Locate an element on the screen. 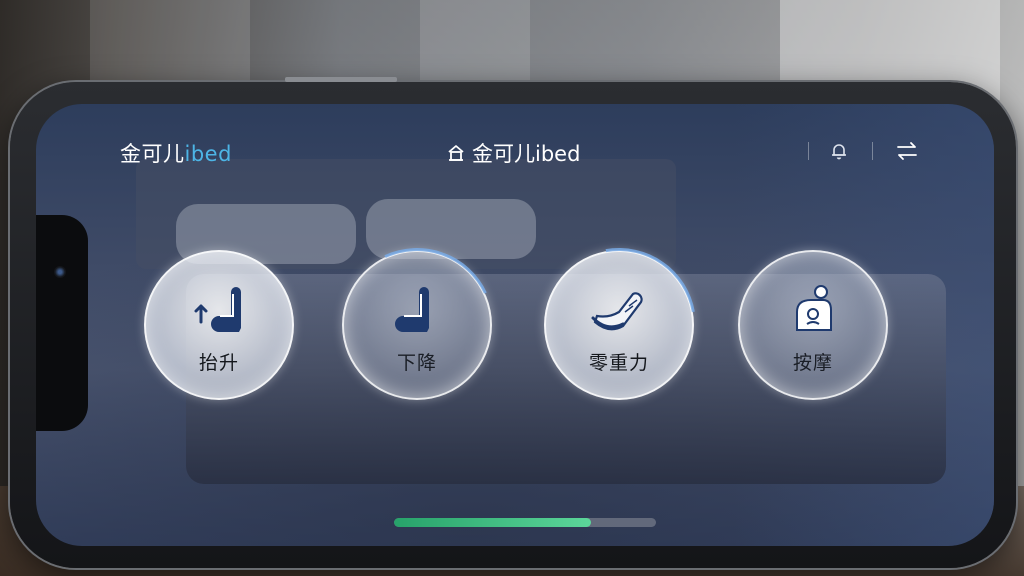 This screenshot has width=1024, height=576. raise-button: 抬升 is located at coordinates (219, 325).